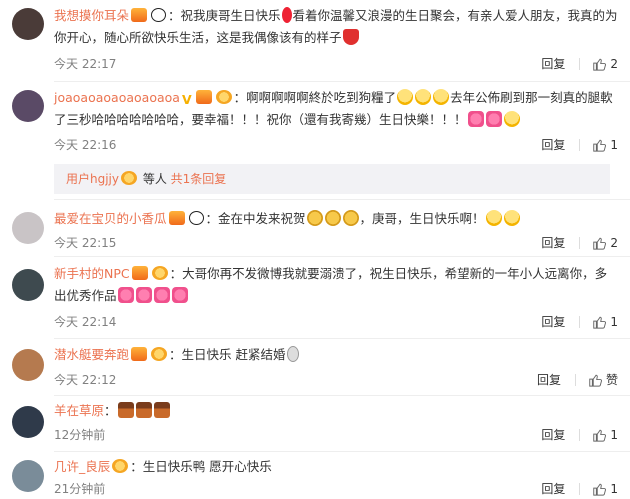 The height and width of the screenshot is (499, 630). What do you see at coordinates (315, 424) in the screenshot?
I see `comment-item: 羊在草原： 12分钟前 回复 1` at bounding box center [315, 424].